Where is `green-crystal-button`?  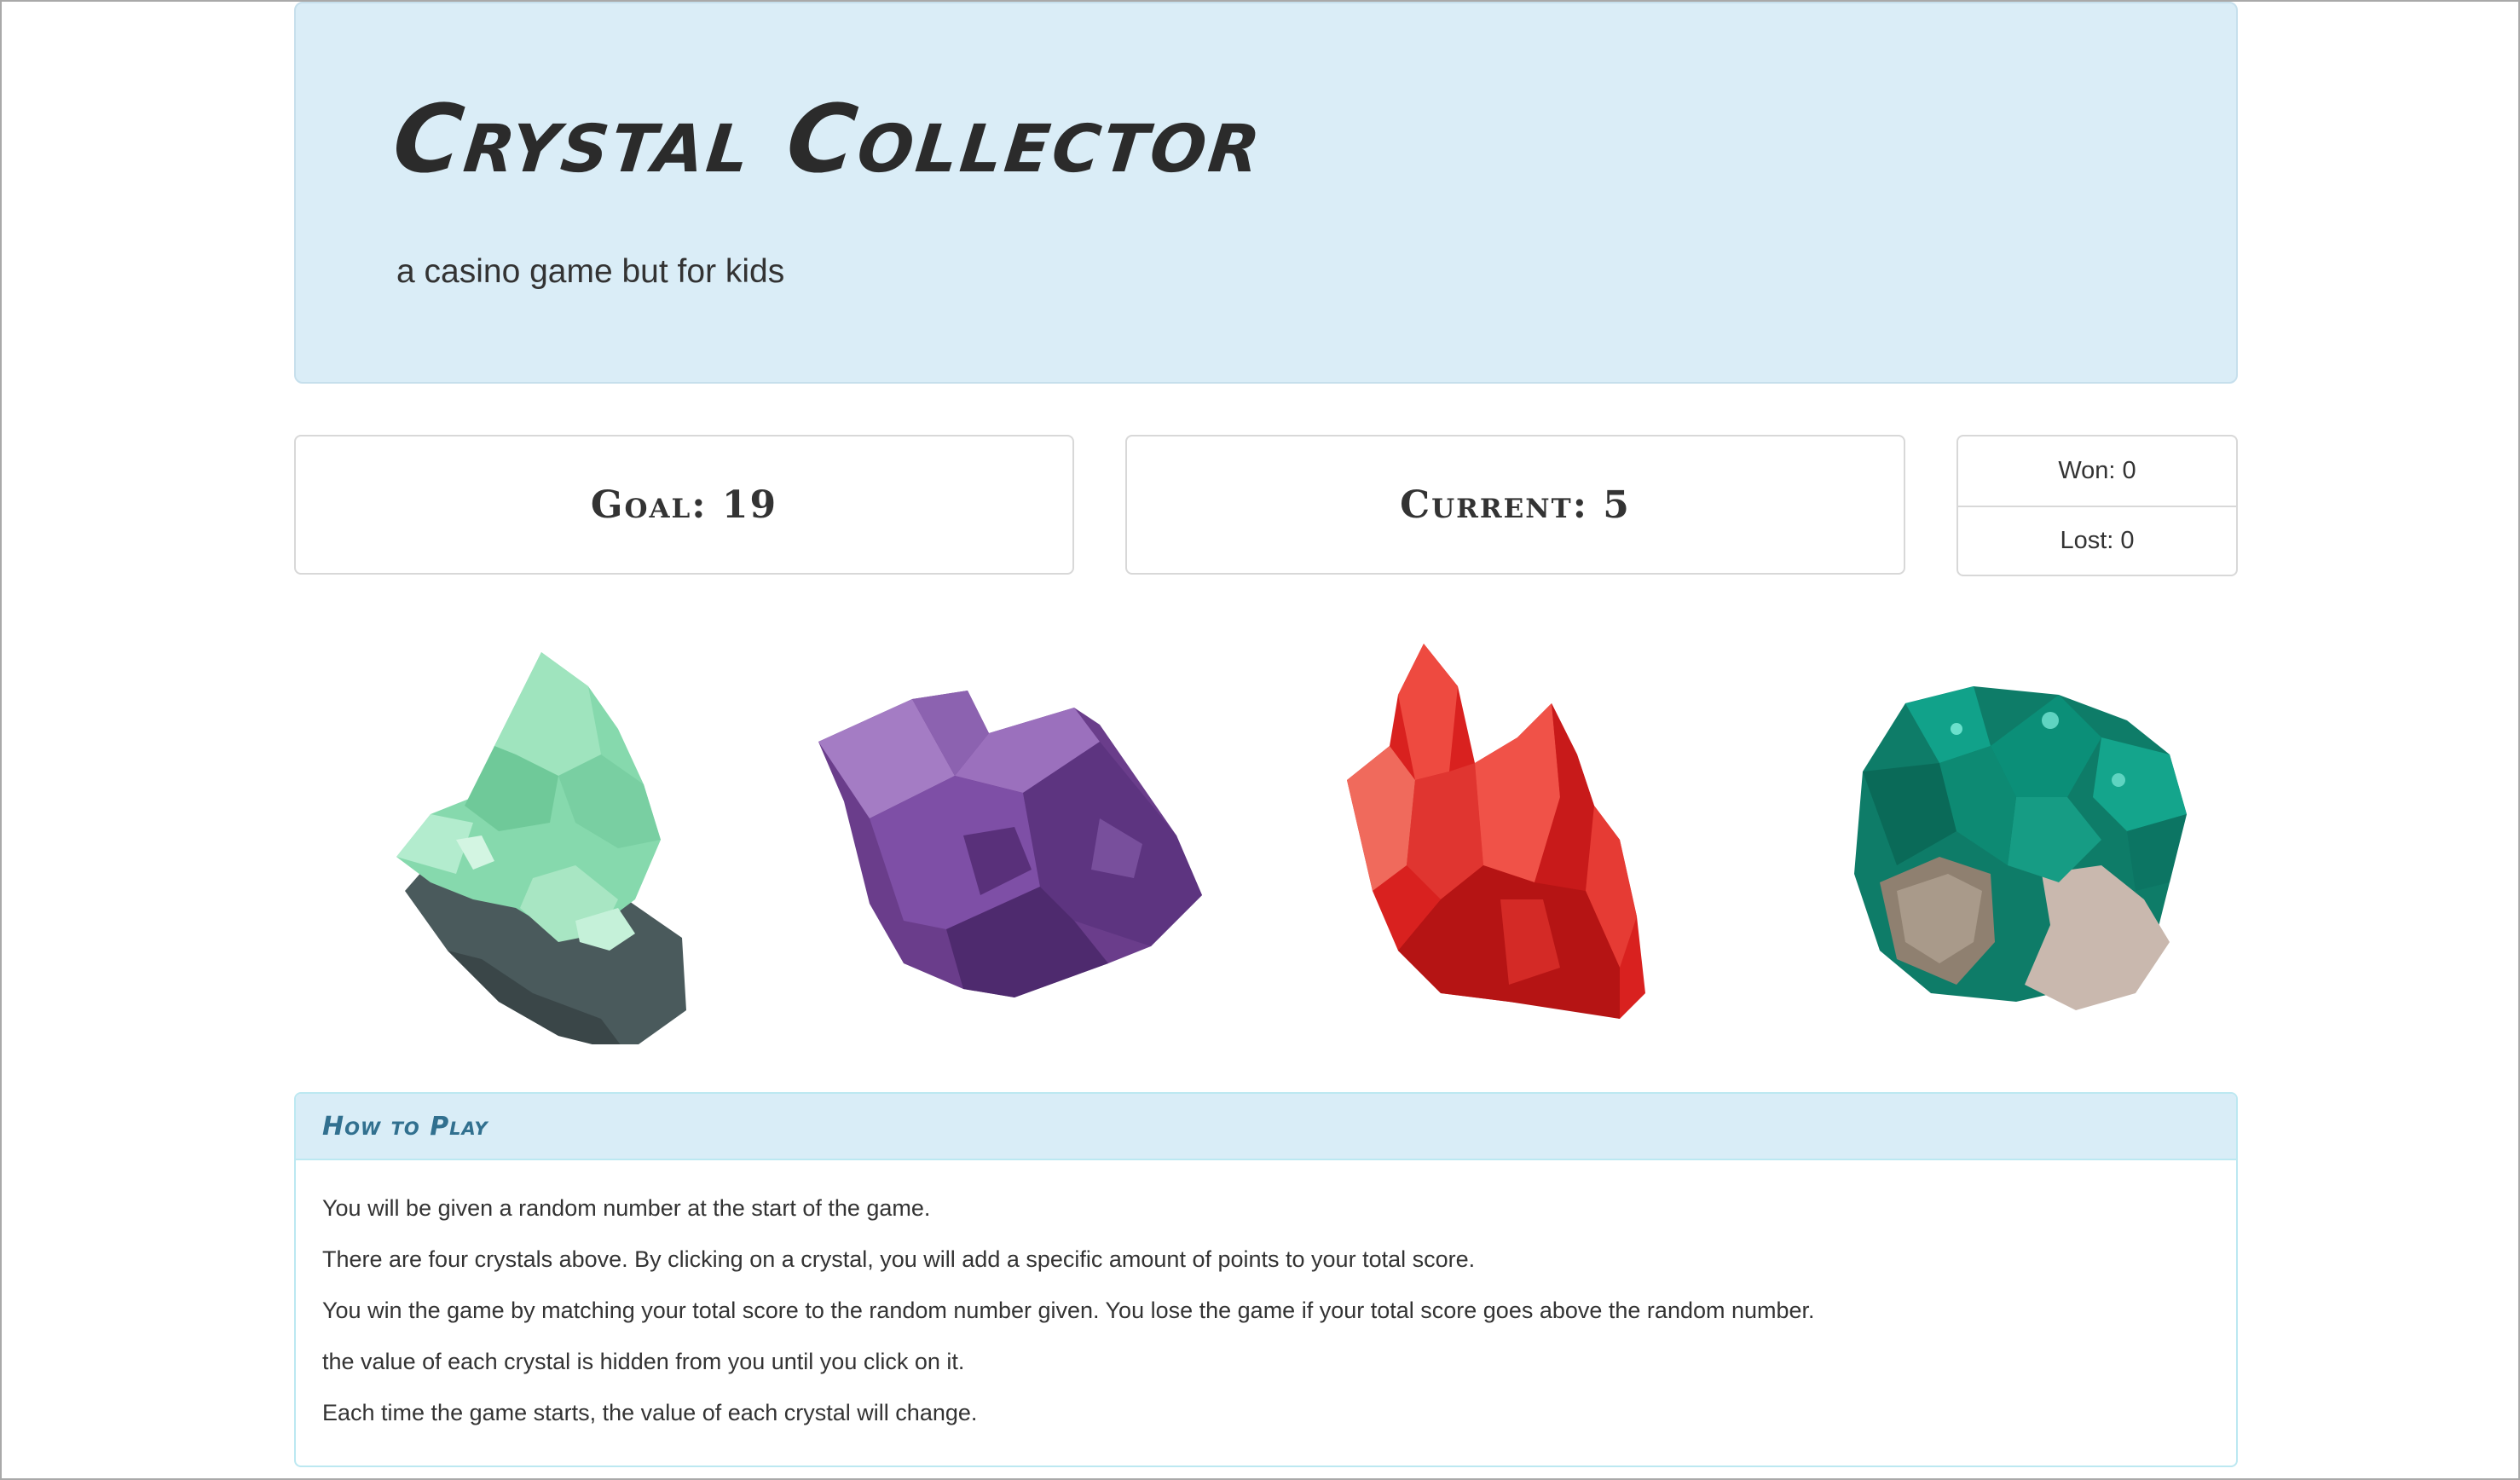
green-crystal-button is located at coordinates (537, 848).